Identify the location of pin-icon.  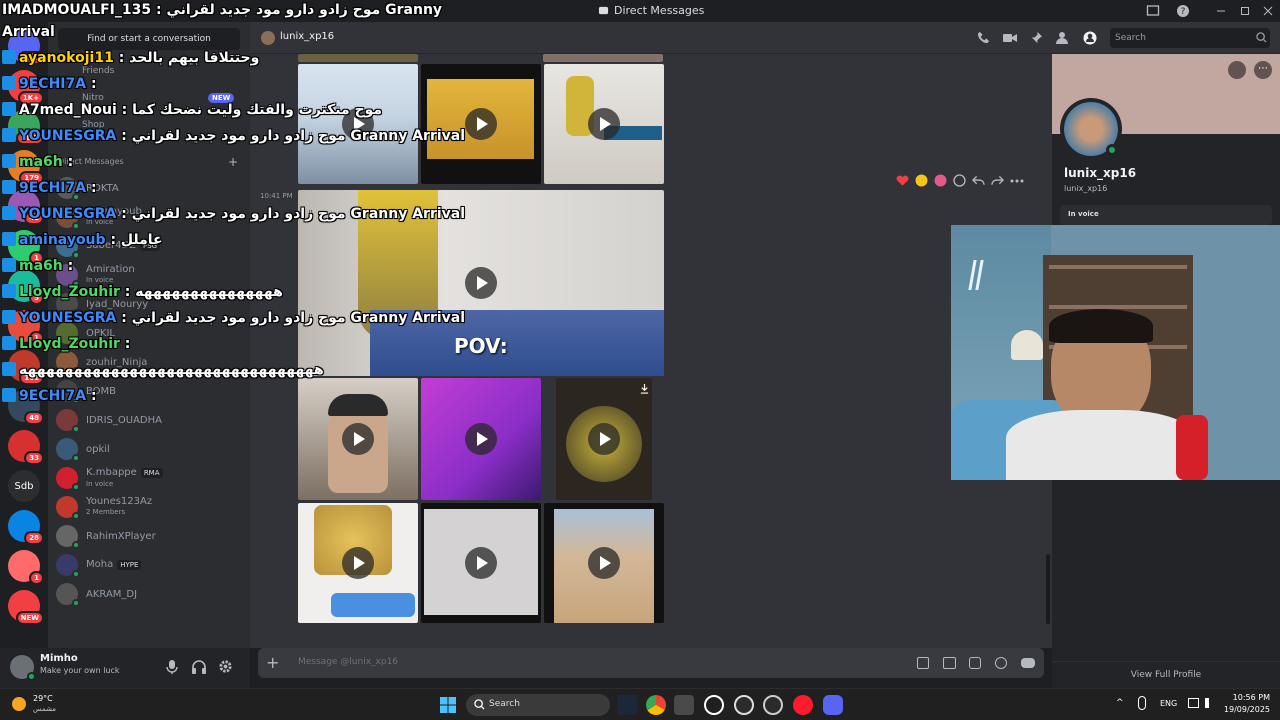
(1036, 37).